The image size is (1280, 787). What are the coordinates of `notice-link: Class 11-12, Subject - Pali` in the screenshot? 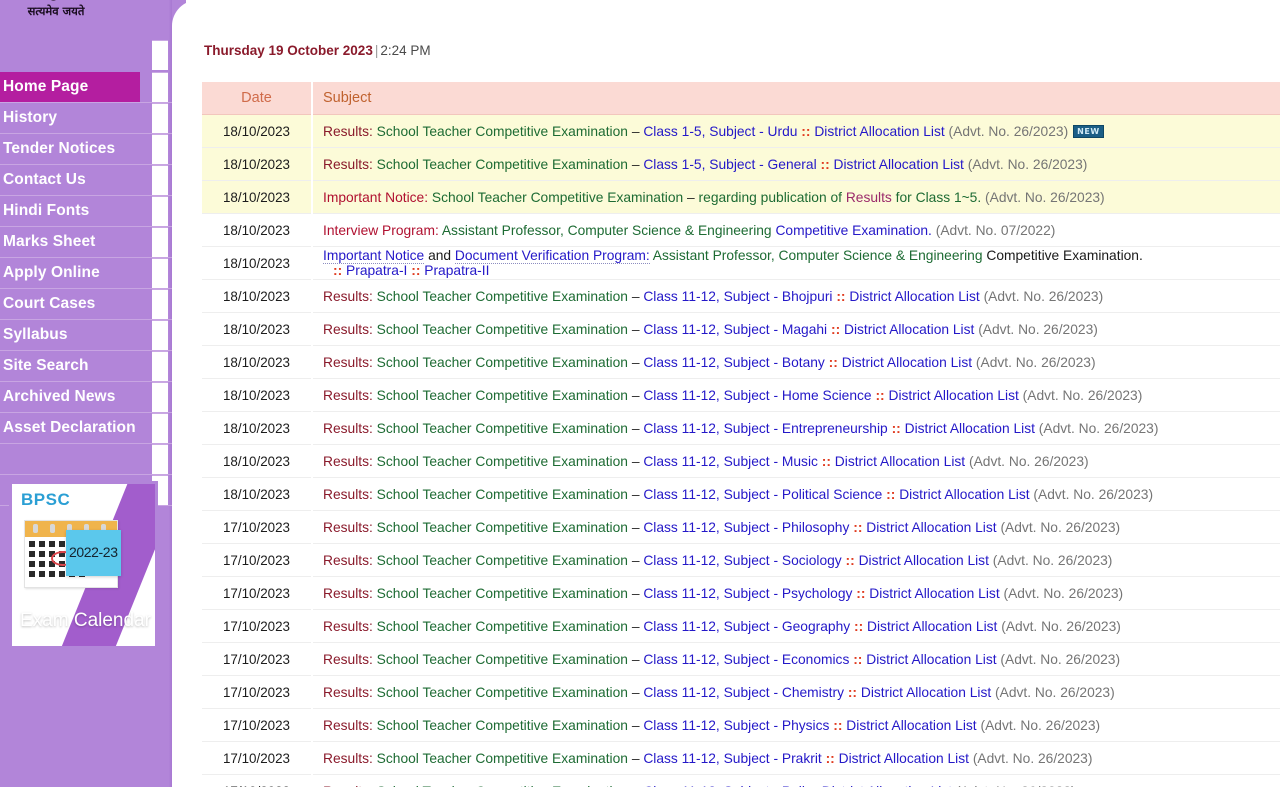 It's located at (724, 785).